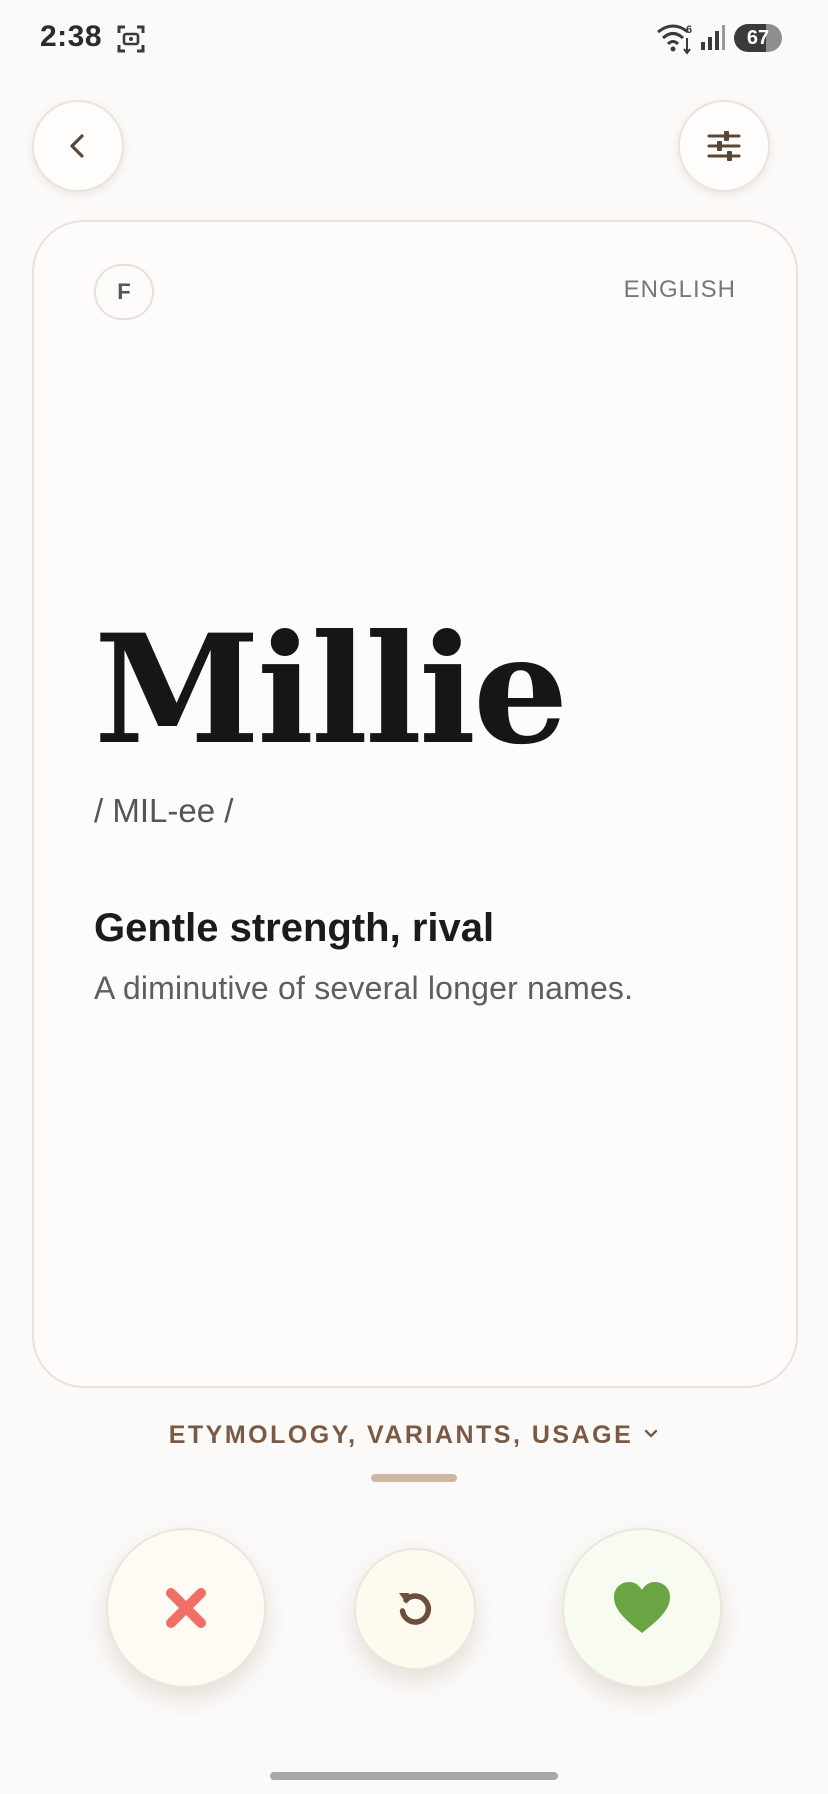 Image resolution: width=828 pixels, height=1794 pixels. Describe the element at coordinates (131, 39) in the screenshot. I see `screenshot-icon` at that location.